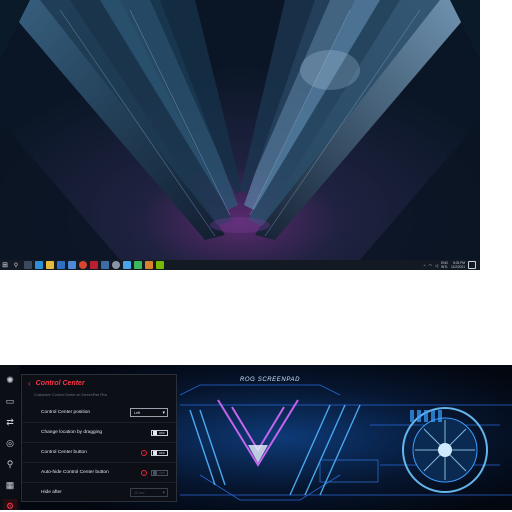 The width and height of the screenshot is (512, 512). I want to click on screenpad-sidebar: ✺ ▭ ⇄ ◎ ⚲ ▦ ⚙, so click(10, 437).